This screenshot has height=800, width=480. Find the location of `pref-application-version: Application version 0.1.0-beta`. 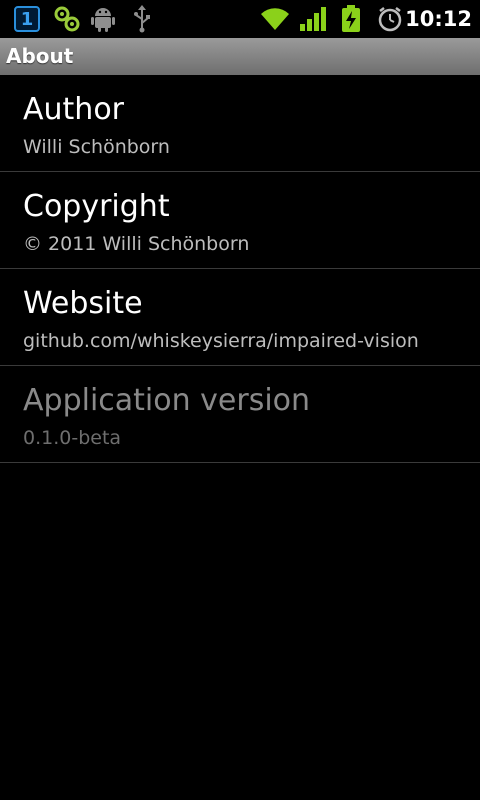

pref-application-version: Application version 0.1.0-beta is located at coordinates (240, 414).